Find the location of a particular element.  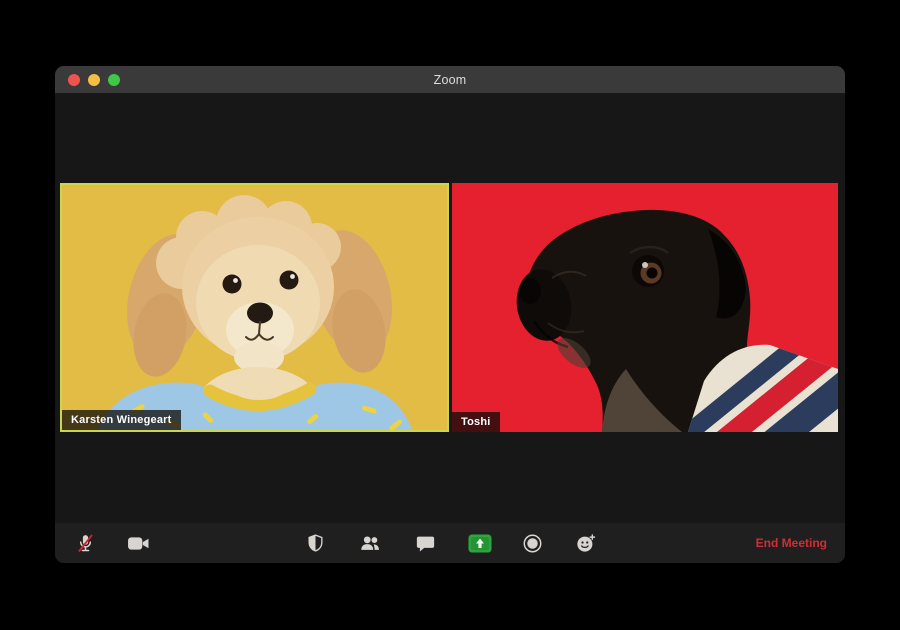

window-controls is located at coordinates (94, 79).